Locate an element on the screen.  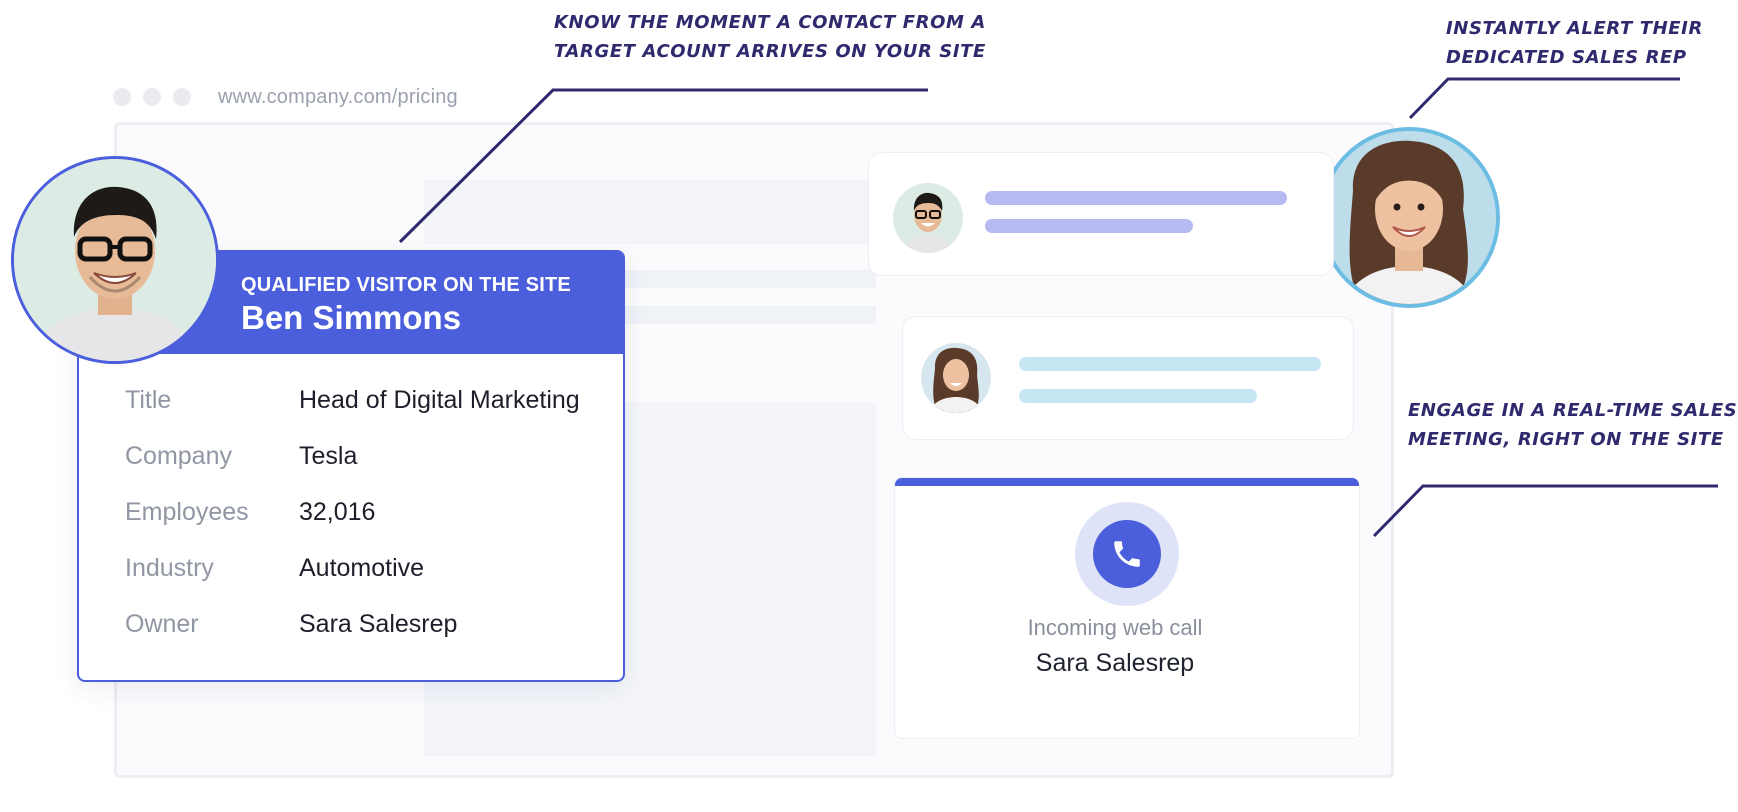
field-label-owner: Owner is located at coordinates (162, 624).